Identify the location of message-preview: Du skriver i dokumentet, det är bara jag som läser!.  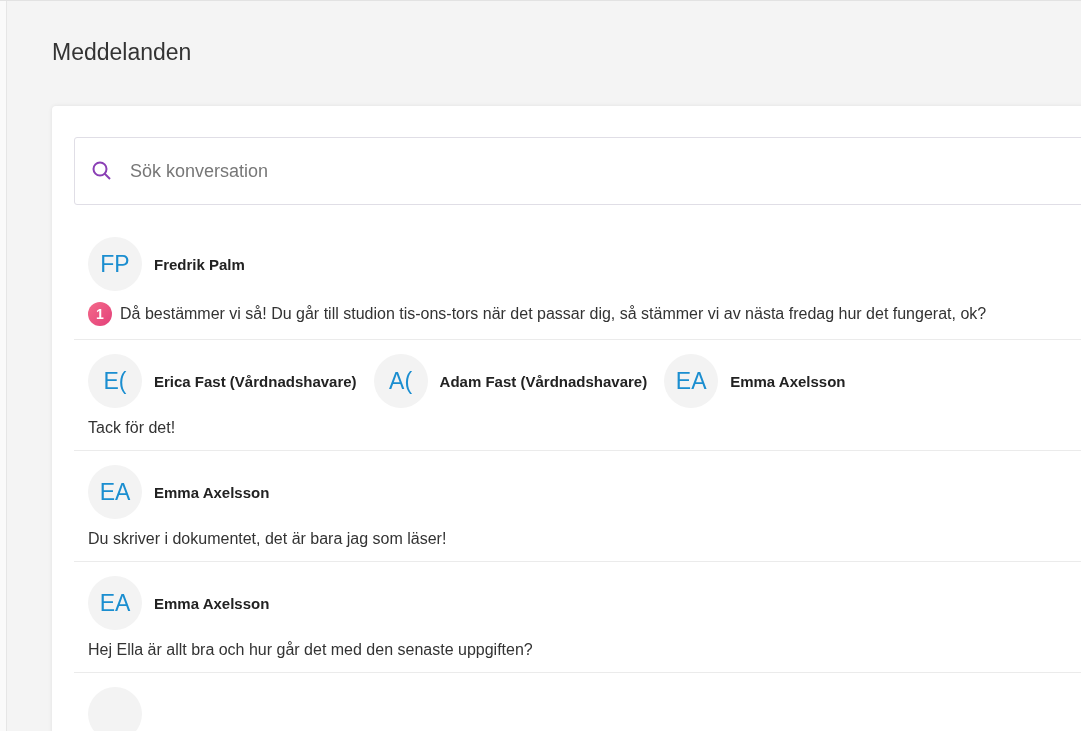
(267, 539).